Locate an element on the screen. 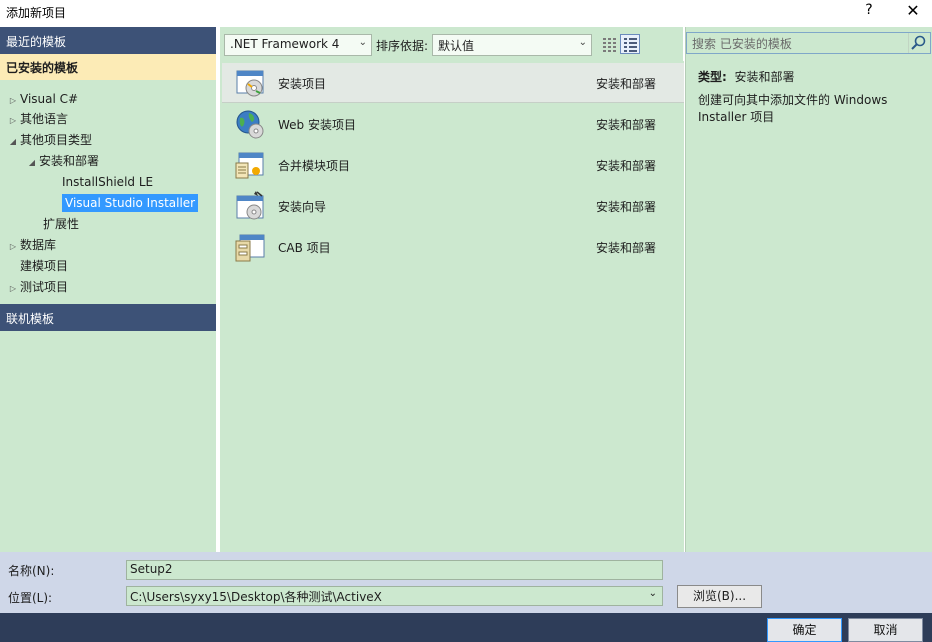 The height and width of the screenshot is (642, 932). installed-templates-header: 已安装的模板 is located at coordinates (108, 67).